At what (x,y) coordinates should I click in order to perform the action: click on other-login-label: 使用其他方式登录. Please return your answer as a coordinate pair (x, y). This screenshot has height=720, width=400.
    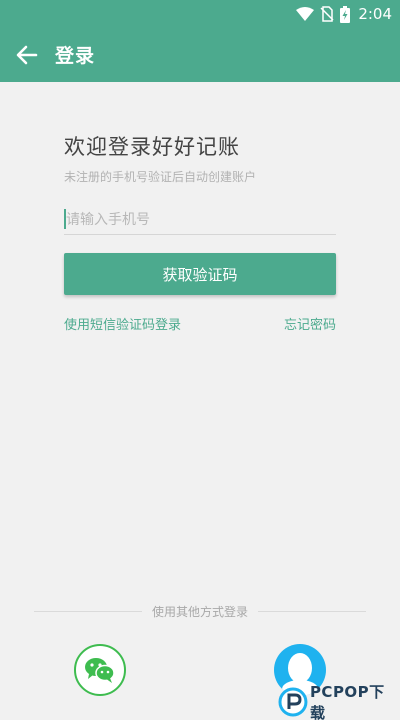
    Looking at the image, I should click on (200, 611).